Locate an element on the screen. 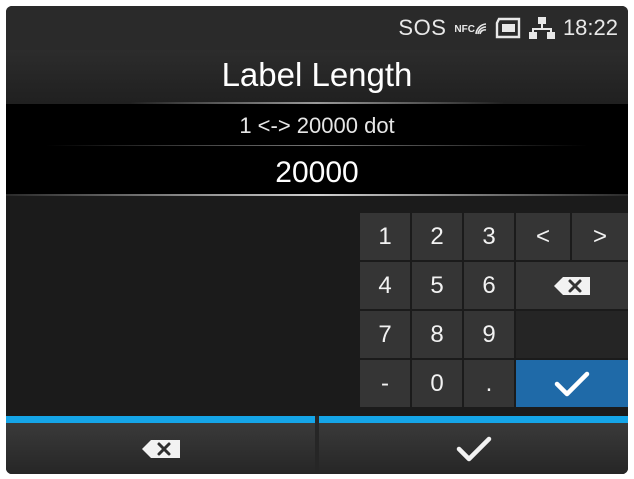  range-label: 1 <-> 20000 dot is located at coordinates (317, 125).